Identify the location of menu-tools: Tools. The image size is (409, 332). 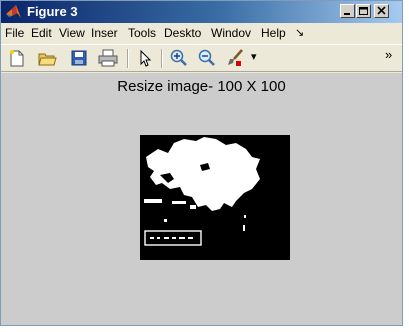
(142, 33).